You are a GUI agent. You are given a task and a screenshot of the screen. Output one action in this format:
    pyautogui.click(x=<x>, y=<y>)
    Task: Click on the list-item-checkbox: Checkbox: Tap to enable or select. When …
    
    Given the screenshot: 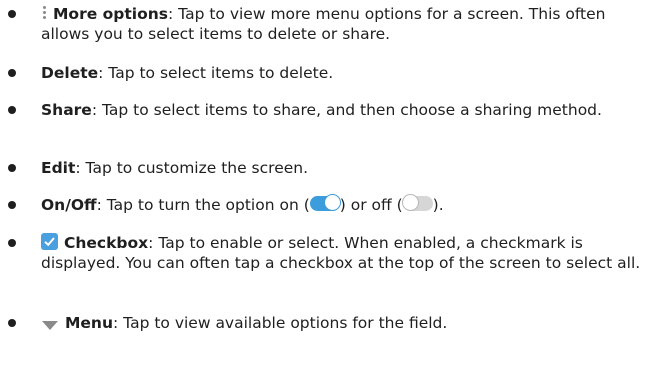 What is the action you would take?
    pyautogui.click(x=324, y=253)
    